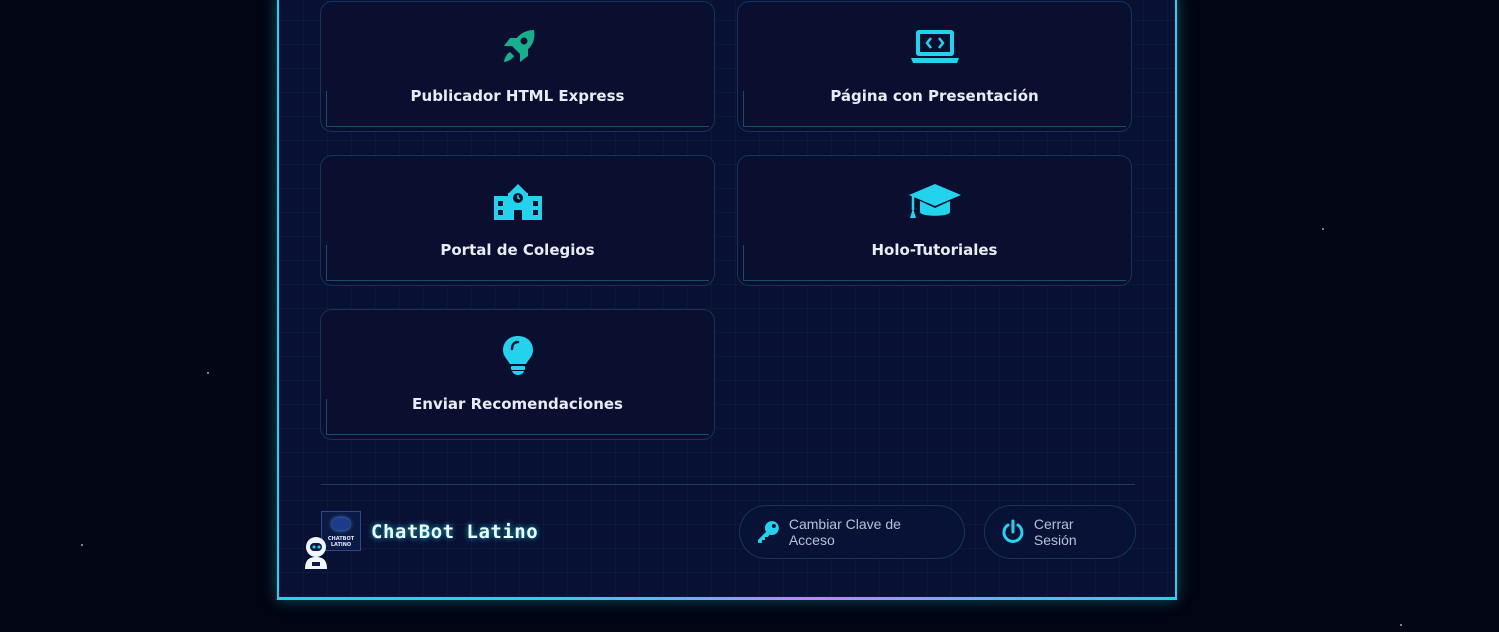  I want to click on logout-button: Cerrar Sesión, so click(1060, 532).